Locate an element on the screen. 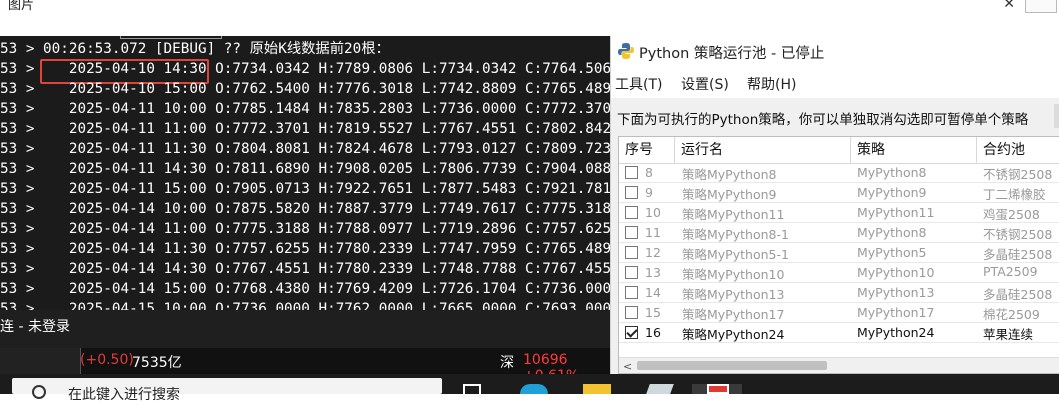 This screenshot has width=1059, height=404. row-strategy: MyPython9 is located at coordinates (892, 192).